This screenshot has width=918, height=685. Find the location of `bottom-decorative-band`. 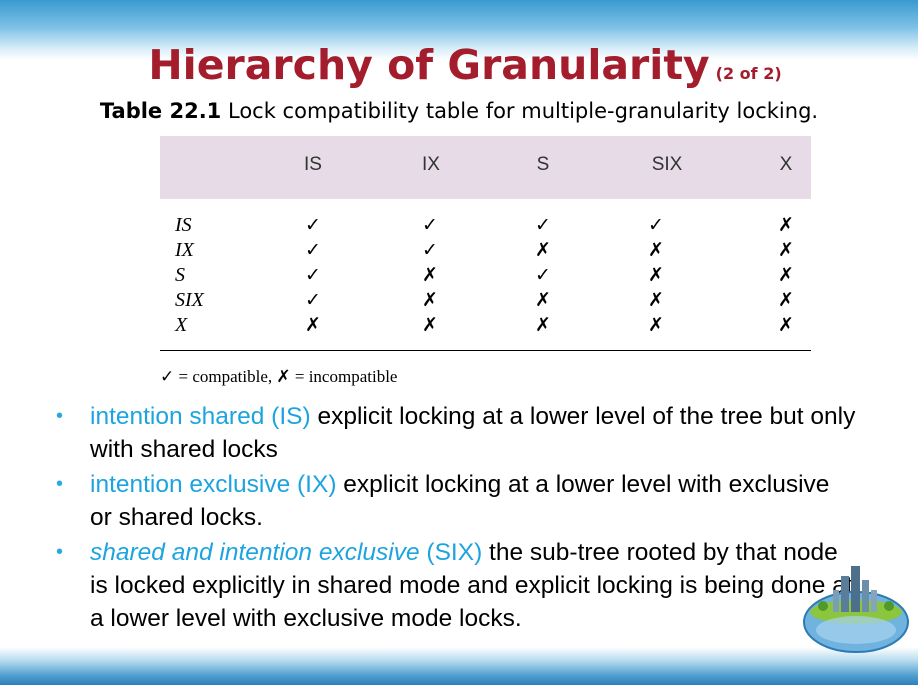

bottom-decorative-band is located at coordinates (459, 666).